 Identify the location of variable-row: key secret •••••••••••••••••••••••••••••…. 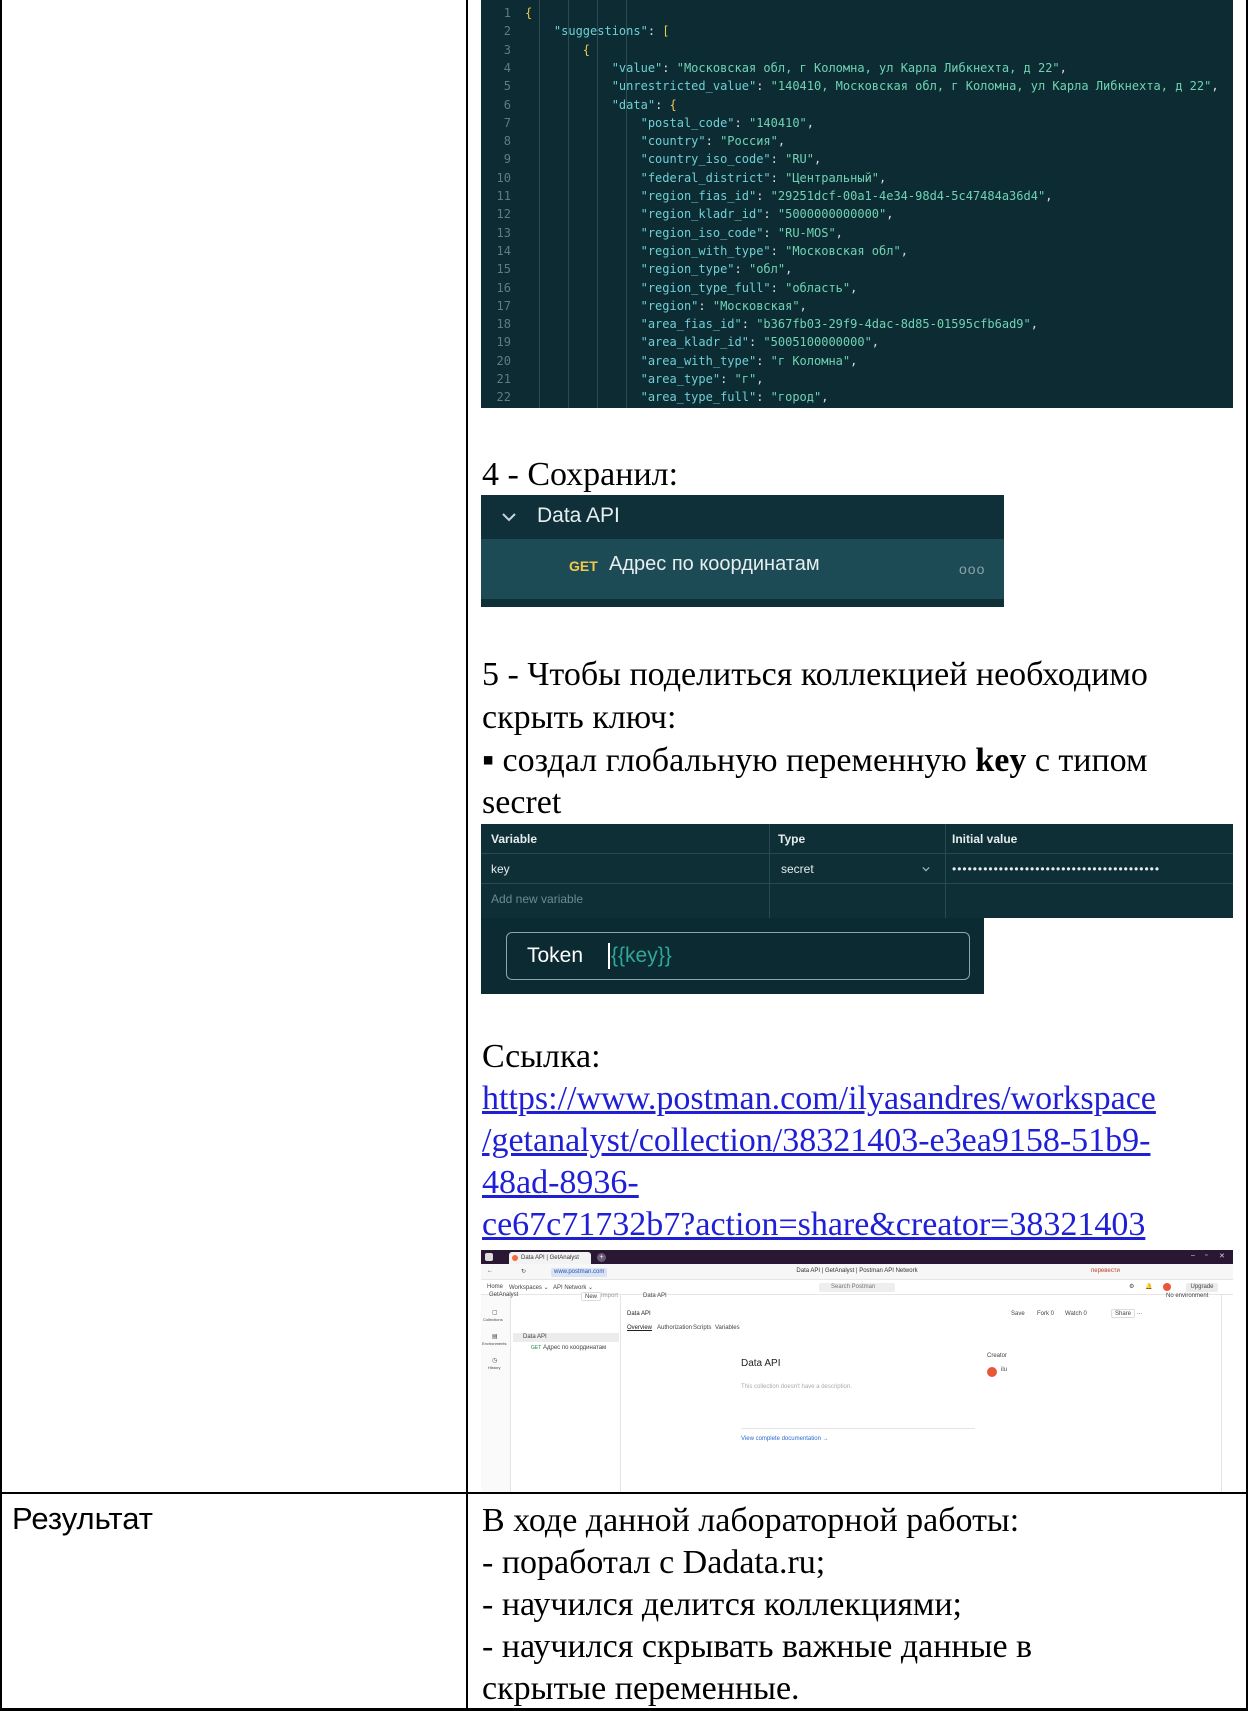
(857, 869).